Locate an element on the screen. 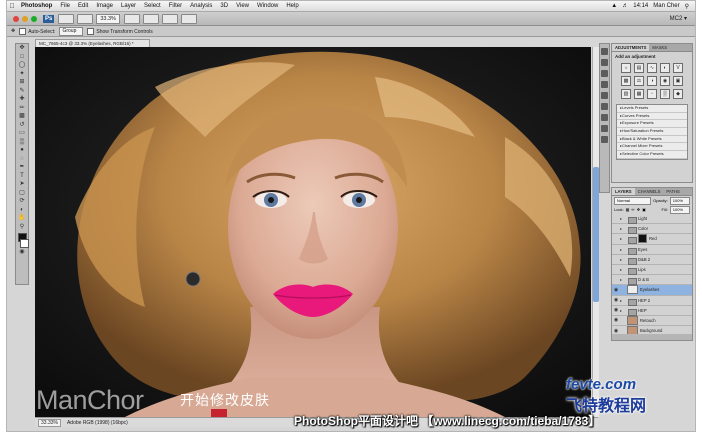  menu-help: Help is located at coordinates (292, 6).